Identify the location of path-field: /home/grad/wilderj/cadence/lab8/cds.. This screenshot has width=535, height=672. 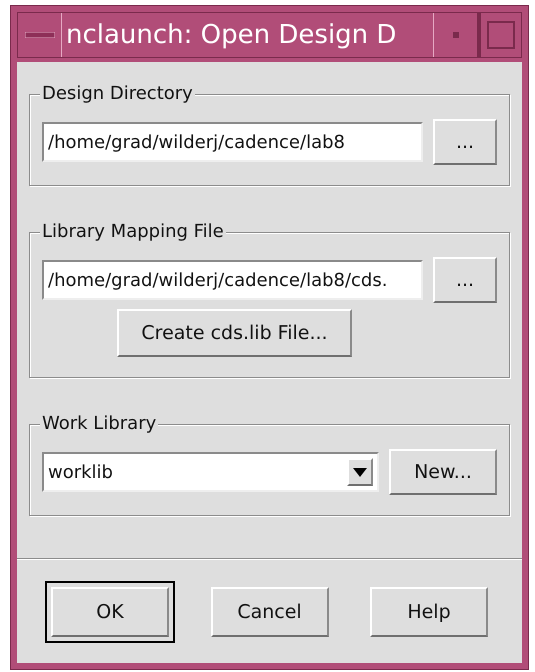
(232, 280).